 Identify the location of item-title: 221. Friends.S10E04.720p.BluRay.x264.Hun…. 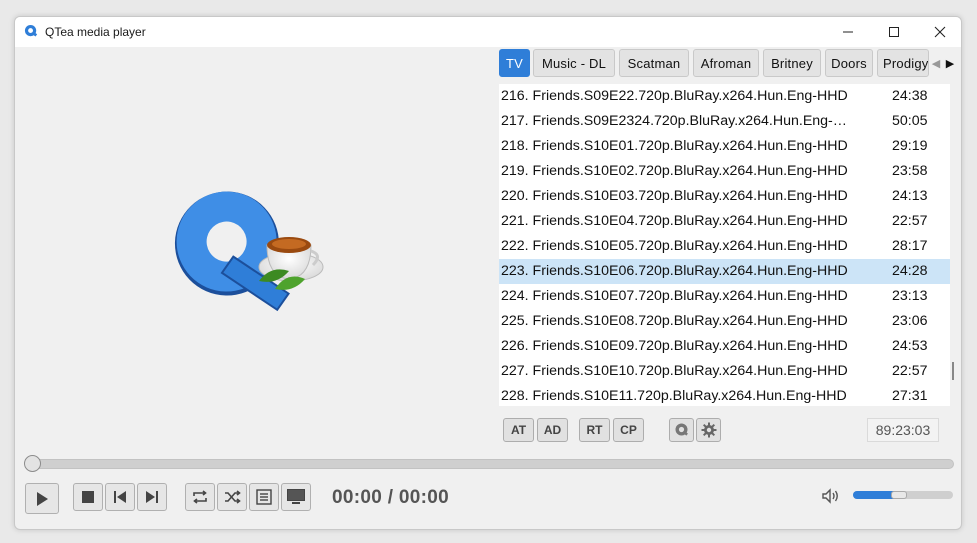
(674, 221).